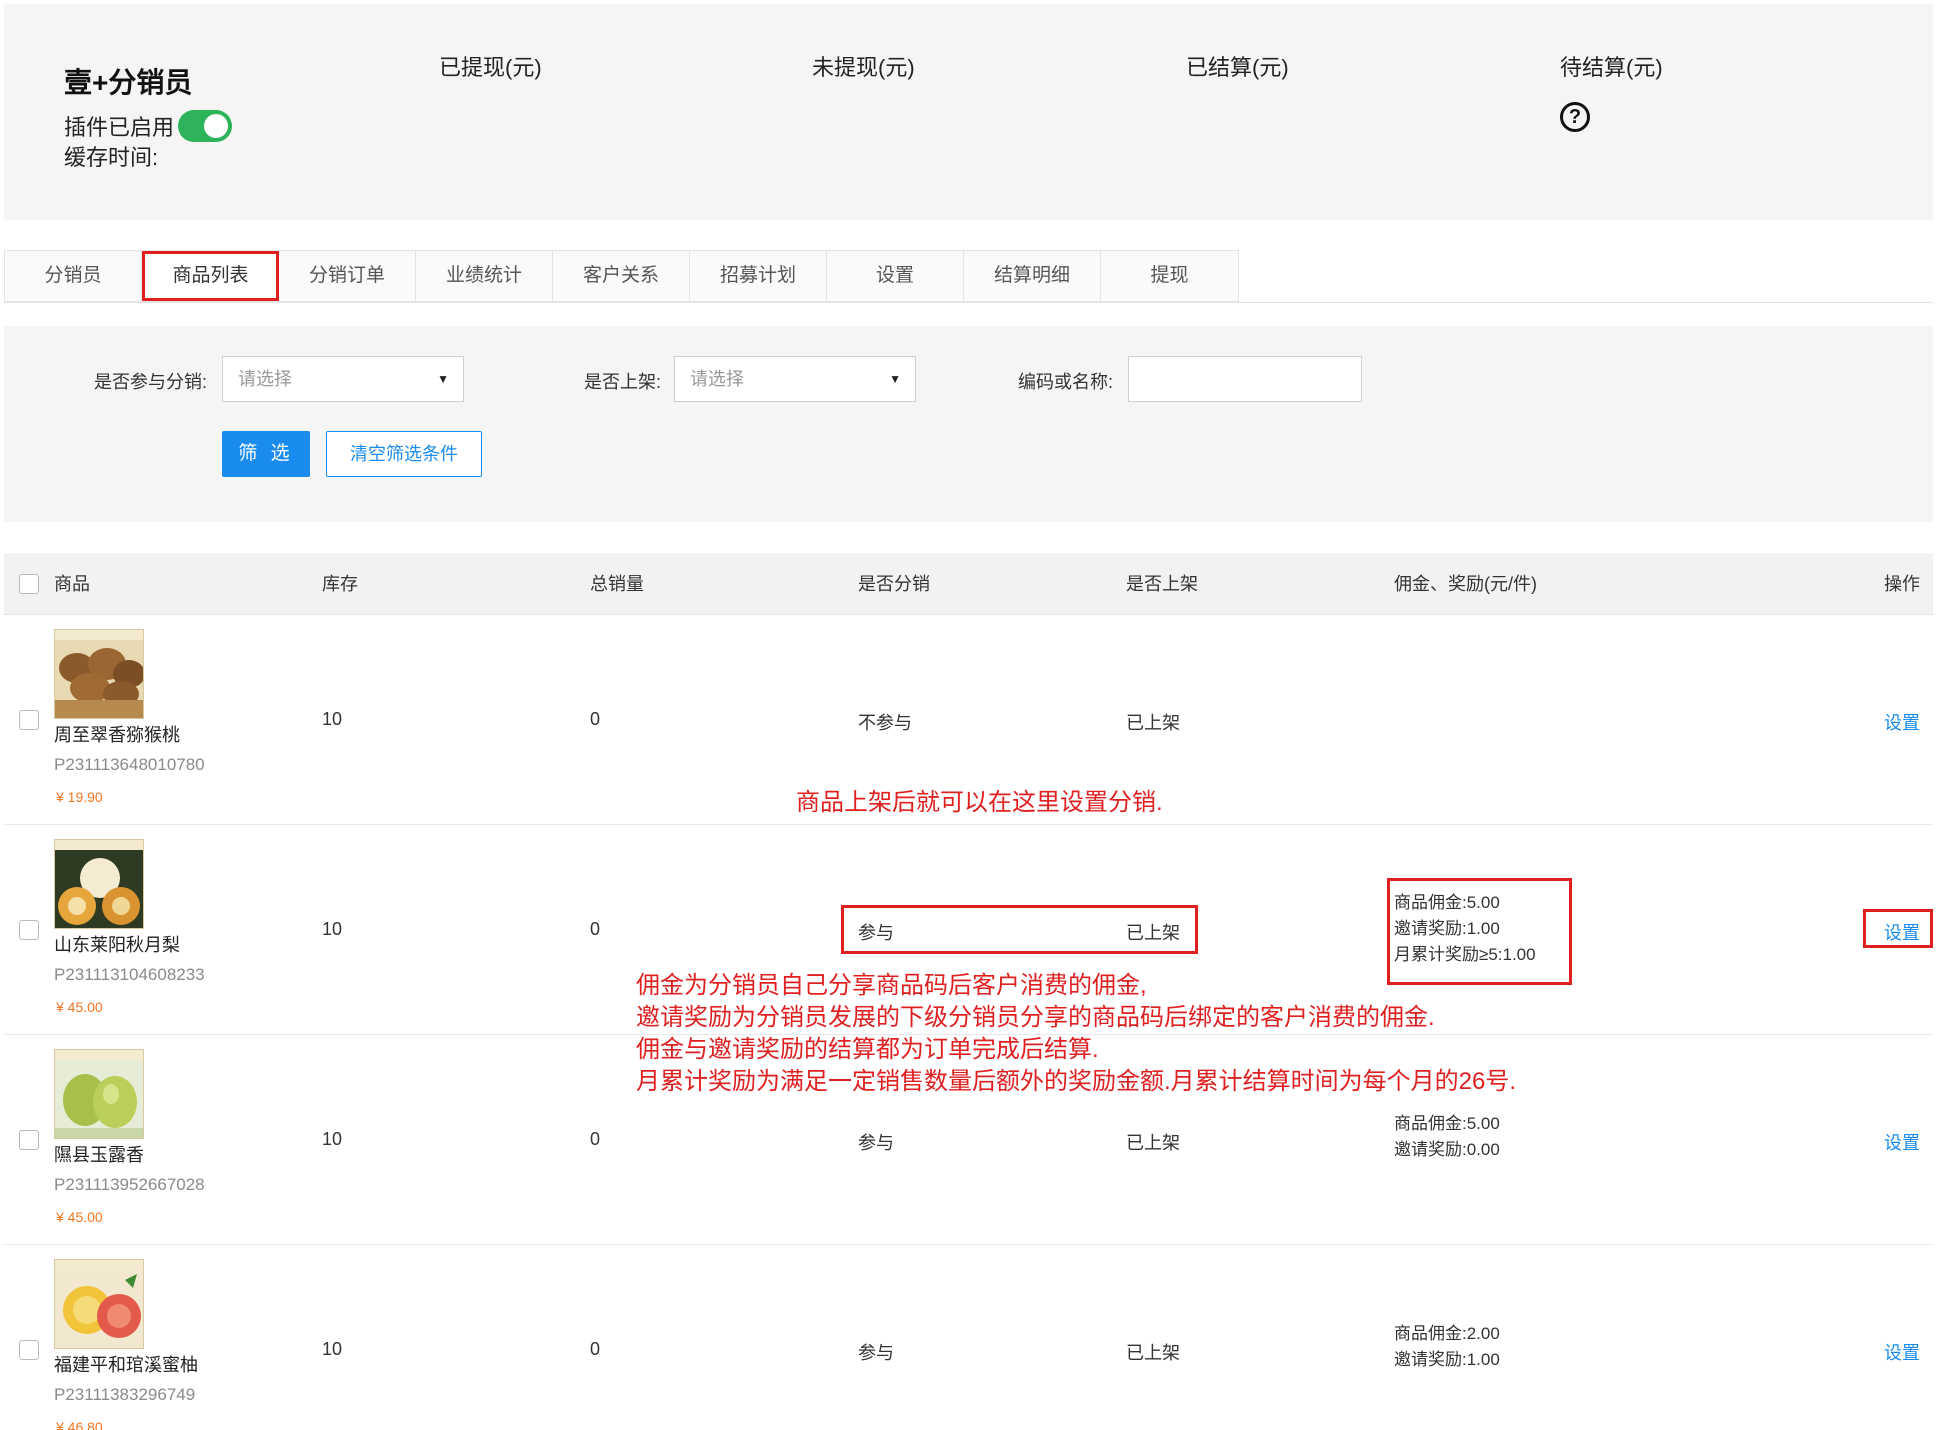 Image resolution: width=1937 pixels, height=1430 pixels. What do you see at coordinates (1447, 1123) in the screenshot?
I see `commission-line: 商品佣金:5.00` at bounding box center [1447, 1123].